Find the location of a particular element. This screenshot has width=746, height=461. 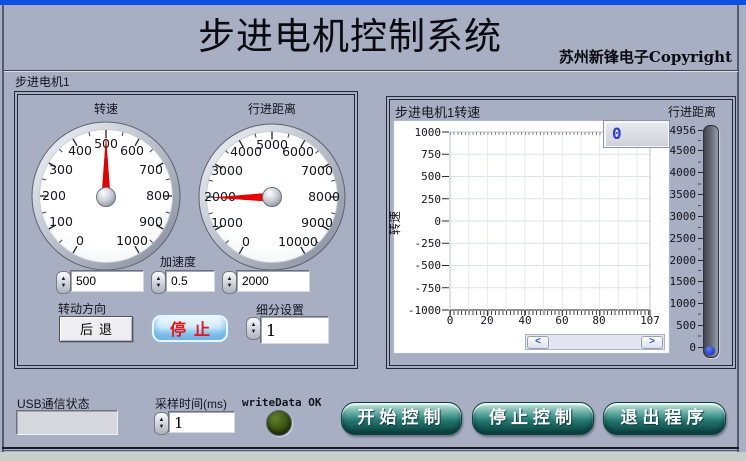

distance-spinner: ▲ ▼ is located at coordinates (229, 282).